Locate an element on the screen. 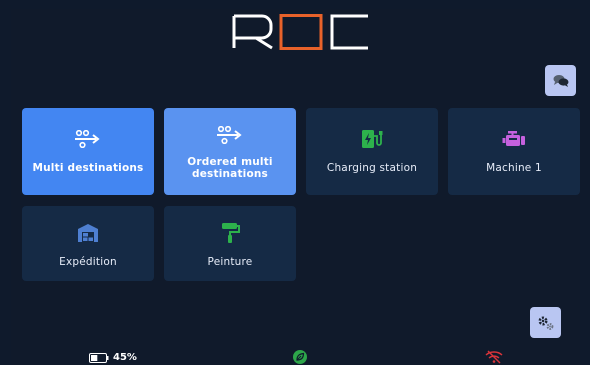 The height and width of the screenshot is (365, 590). tile-charging-station: Charging station is located at coordinates (372, 151).